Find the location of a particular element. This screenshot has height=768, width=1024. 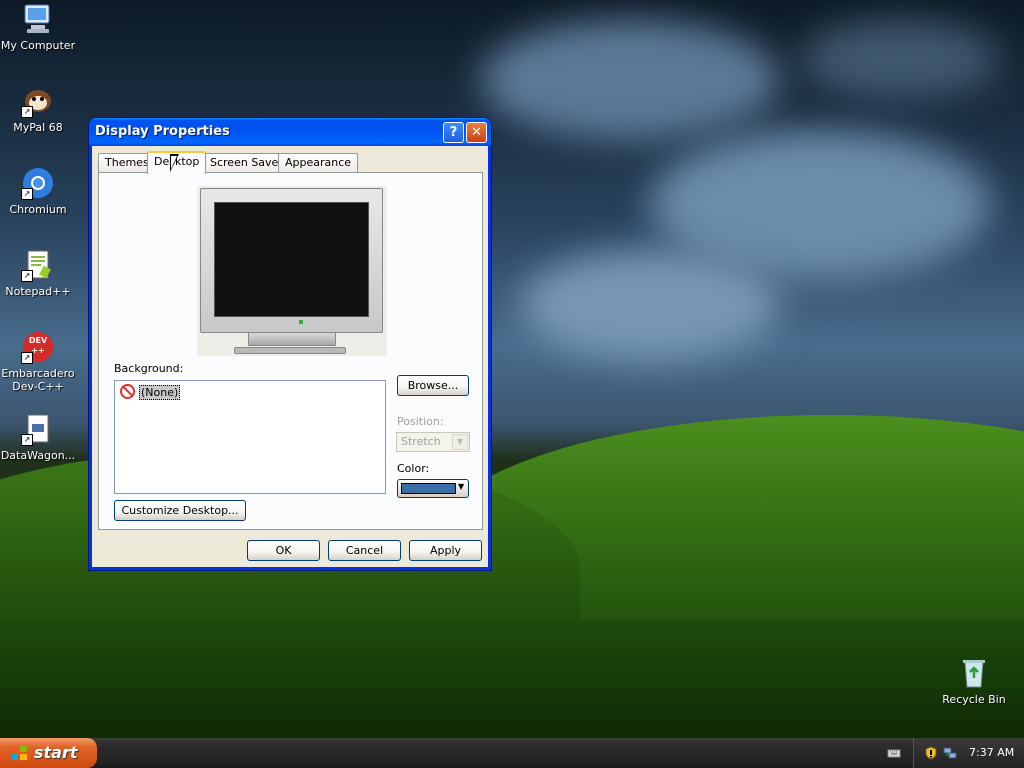

desktop-icon-dev-cpp: DEV ++ ↗ Embarcadero Dev-C++ is located at coordinates (39, 361).